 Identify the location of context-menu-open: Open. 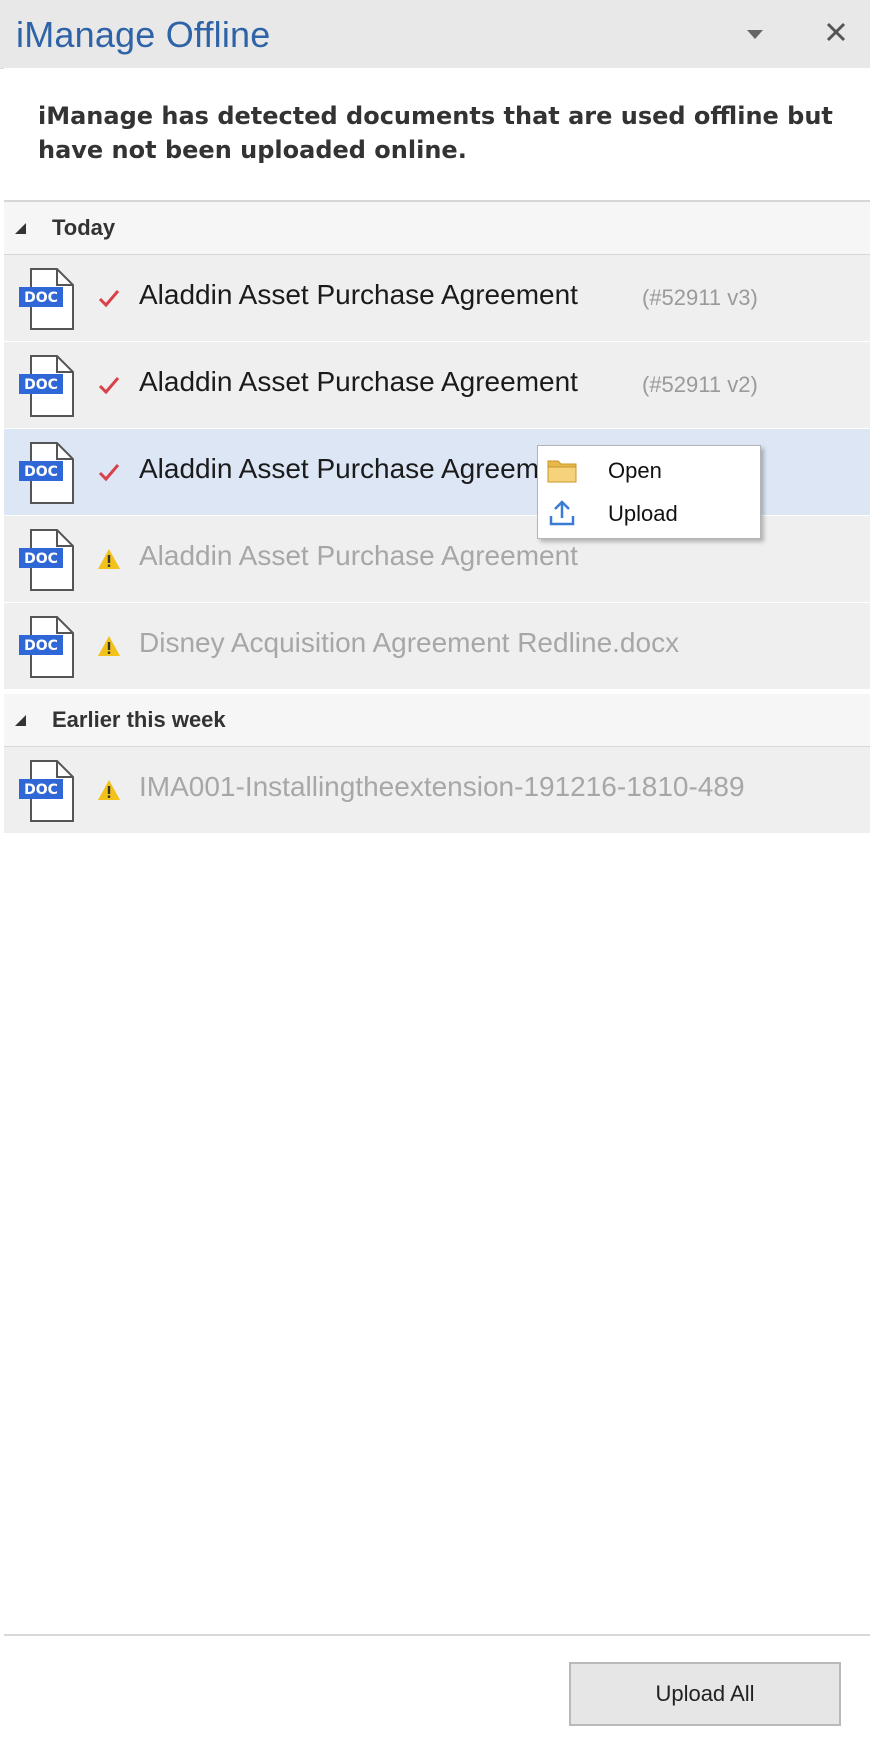
(649, 470).